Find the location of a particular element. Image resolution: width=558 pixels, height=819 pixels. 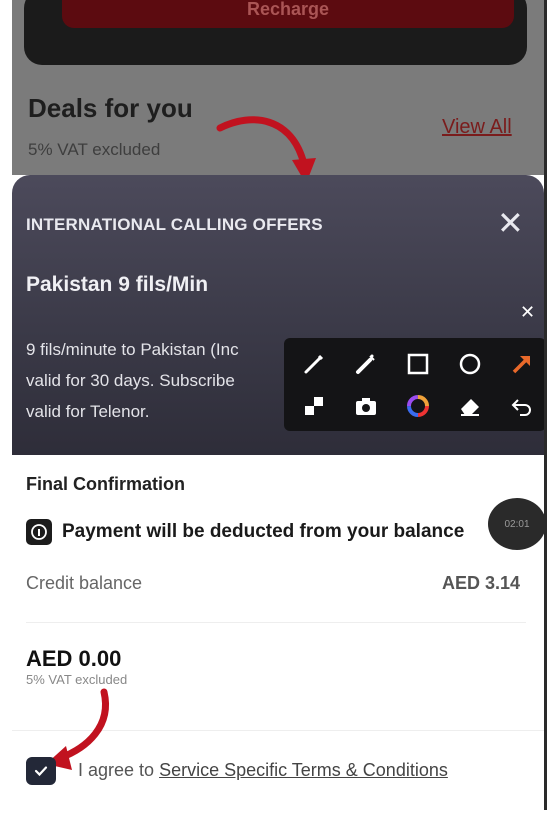

terms-link: Service Specific Terms & Conditions is located at coordinates (303, 770).